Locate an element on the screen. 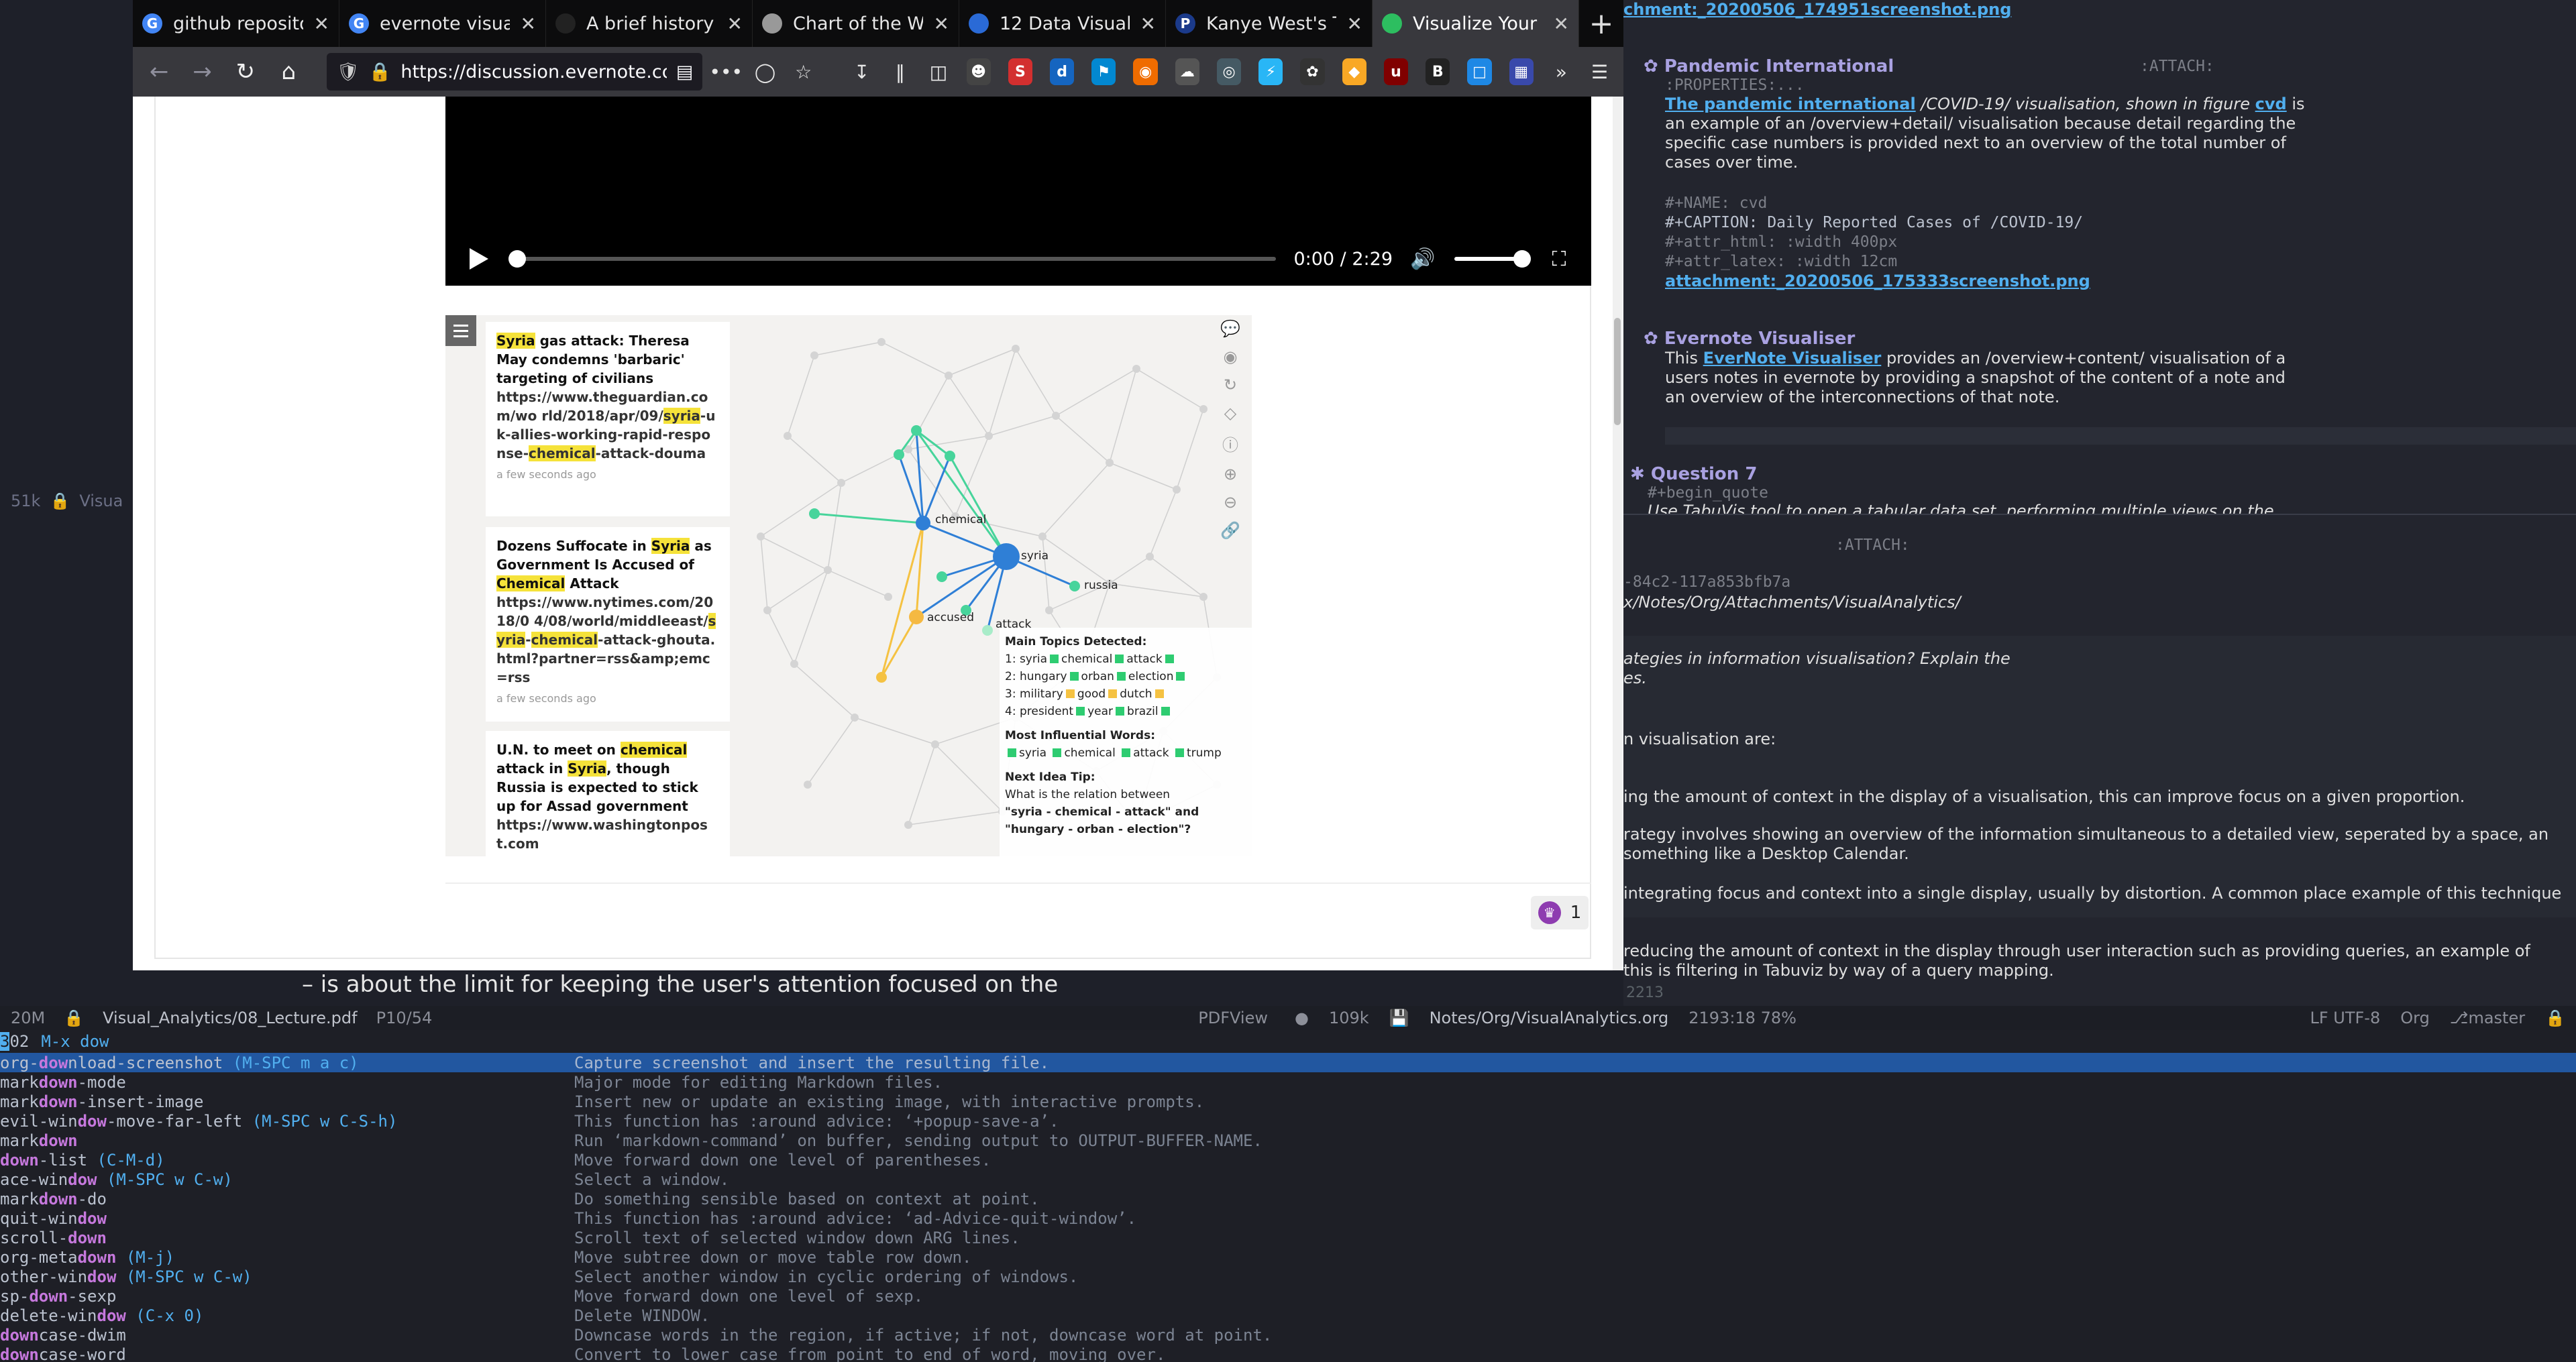 This screenshot has height=1362, width=2576. tab-6: Visualize Your E ✕ is located at coordinates (1476, 24).